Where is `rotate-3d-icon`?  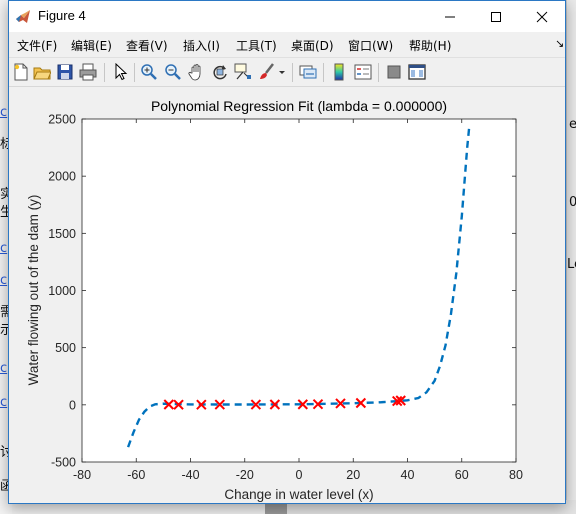 rotate-3d-icon is located at coordinates (220, 72).